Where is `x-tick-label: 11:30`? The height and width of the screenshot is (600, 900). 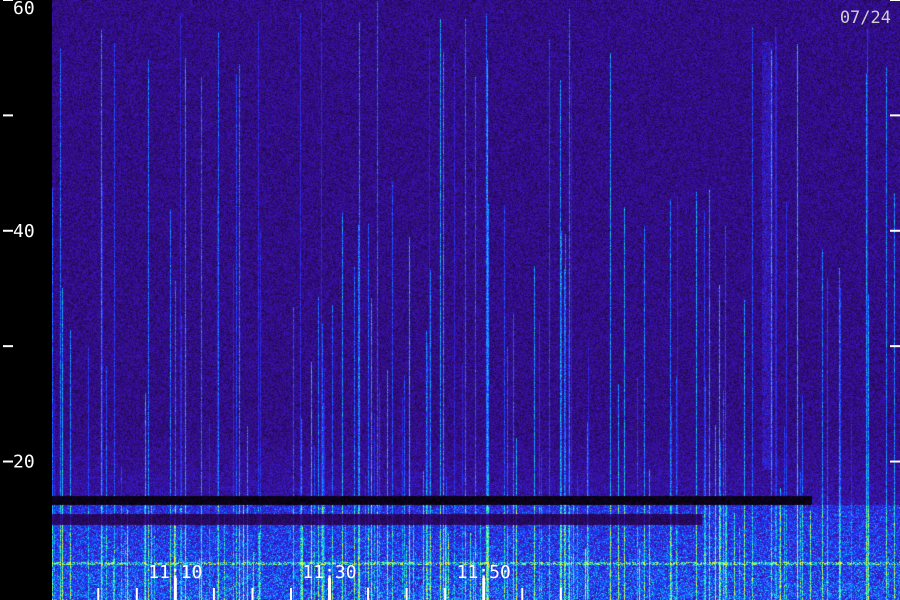 x-tick-label: 11:30 is located at coordinates (329, 572).